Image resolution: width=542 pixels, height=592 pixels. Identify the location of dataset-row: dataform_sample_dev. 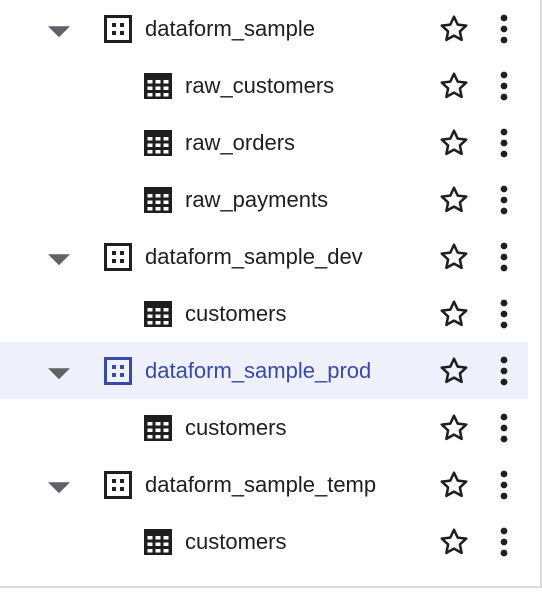
(264, 256).